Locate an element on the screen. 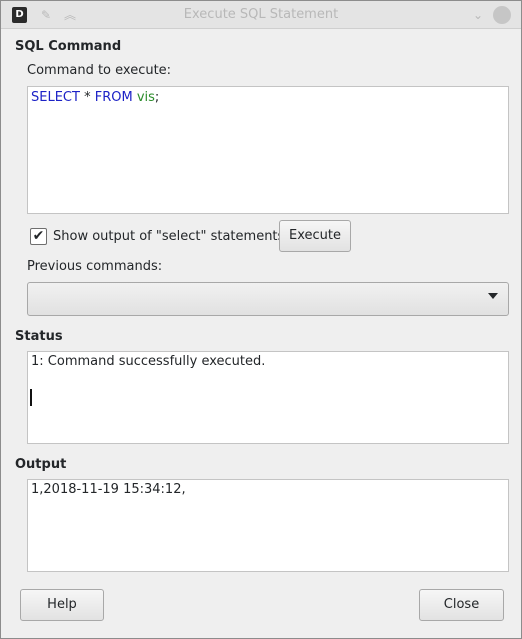 The width and height of the screenshot is (522, 639). sql-terminator: ; is located at coordinates (157, 97).